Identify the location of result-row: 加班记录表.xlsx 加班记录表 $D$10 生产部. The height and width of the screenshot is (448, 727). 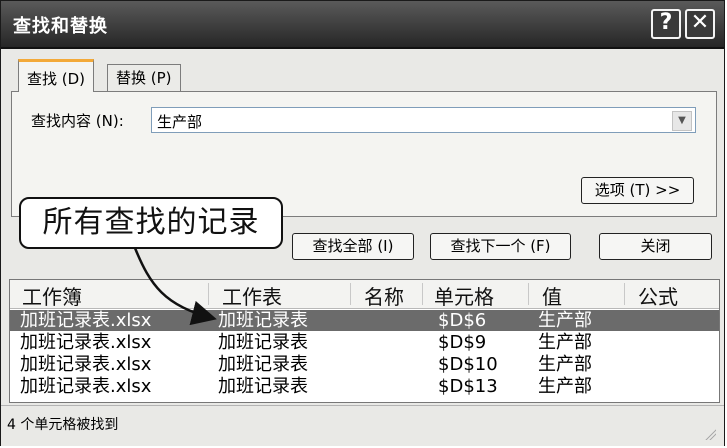
(364, 364).